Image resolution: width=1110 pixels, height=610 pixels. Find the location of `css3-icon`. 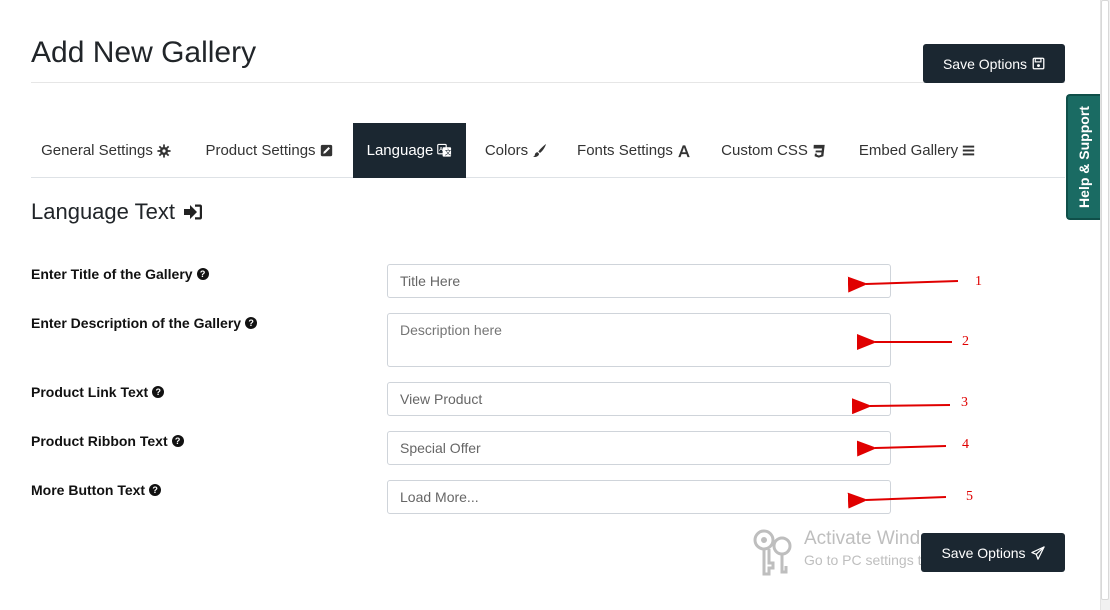

css3-icon is located at coordinates (819, 151).